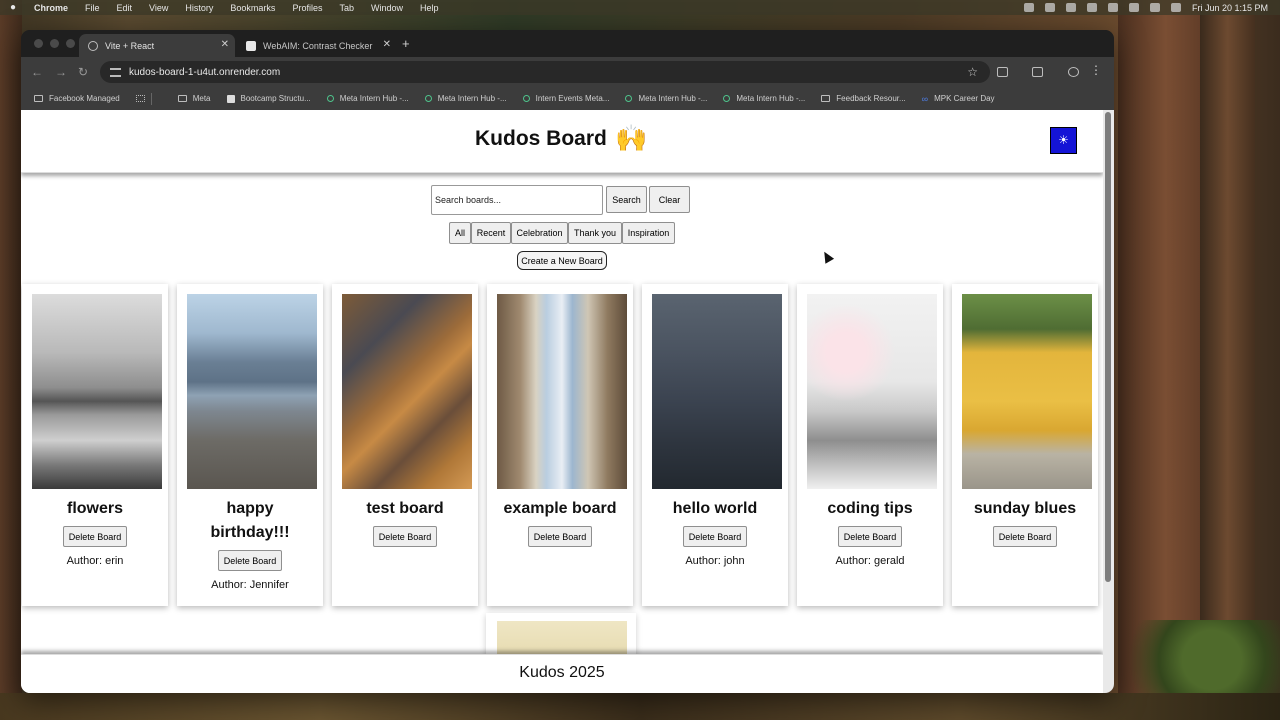 The width and height of the screenshot is (1280, 720). I want to click on board-card: test board Delete Board, so click(405, 445).